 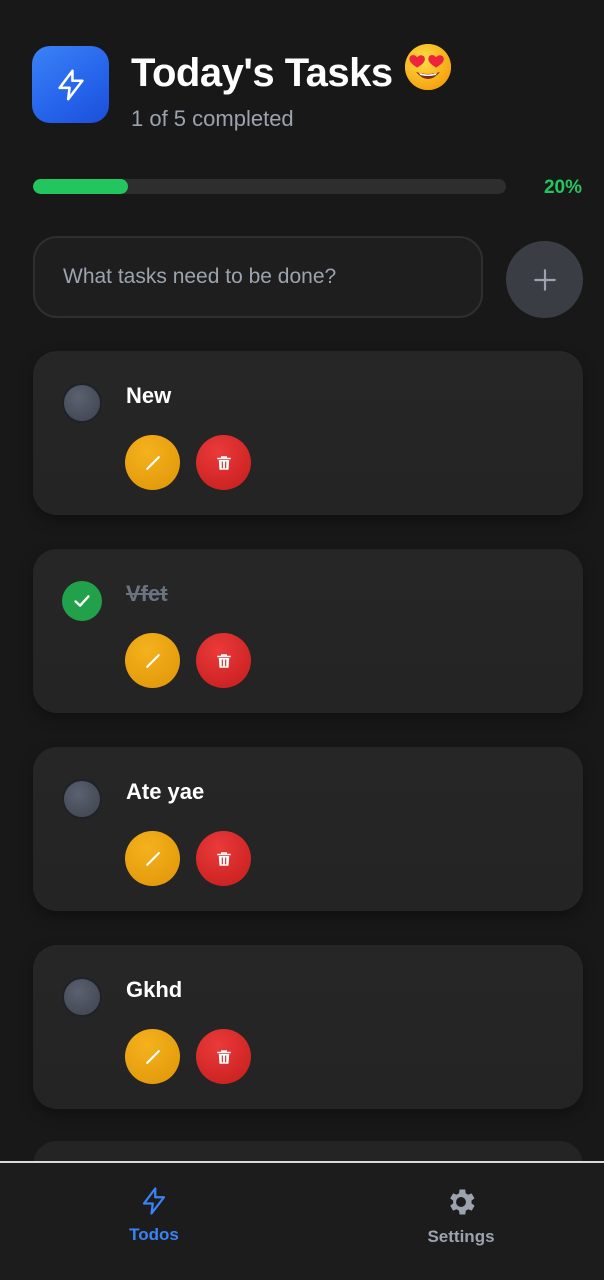 I want to click on nav-item-settings: Settings, so click(x=461, y=1216).